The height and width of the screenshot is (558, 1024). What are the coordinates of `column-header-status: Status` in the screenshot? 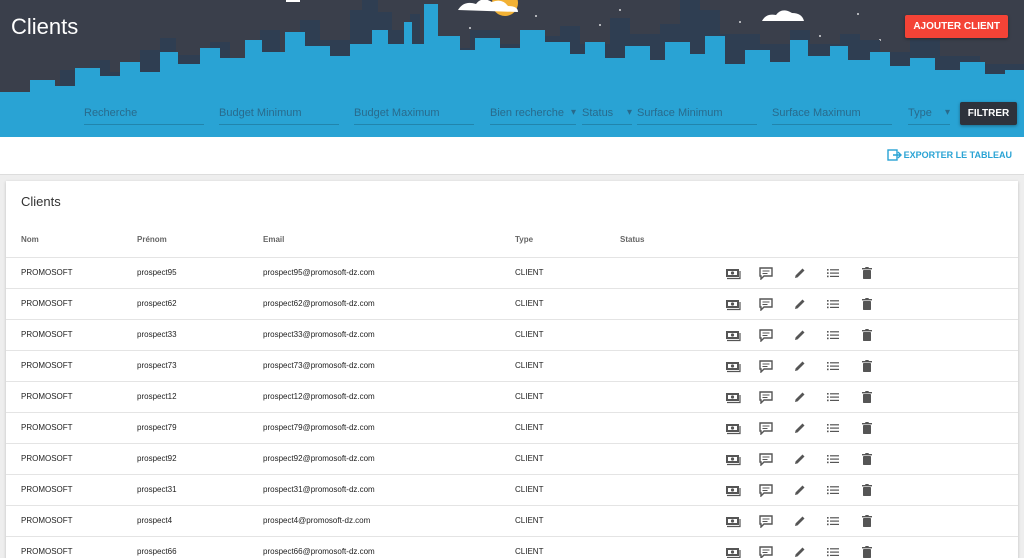 It's located at (632, 239).